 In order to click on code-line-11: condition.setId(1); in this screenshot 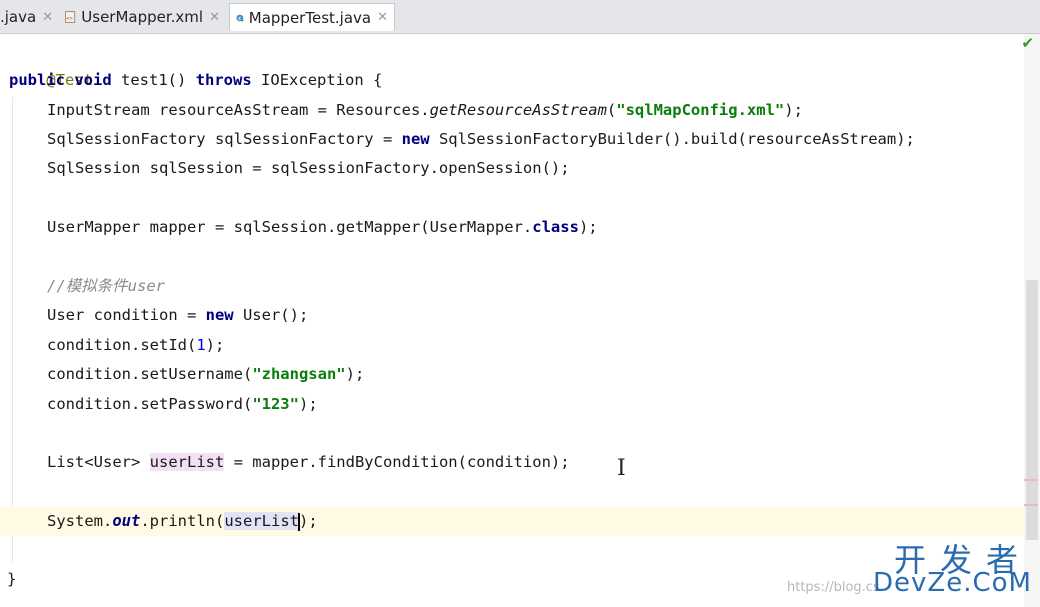, I will do `click(135, 345)`.